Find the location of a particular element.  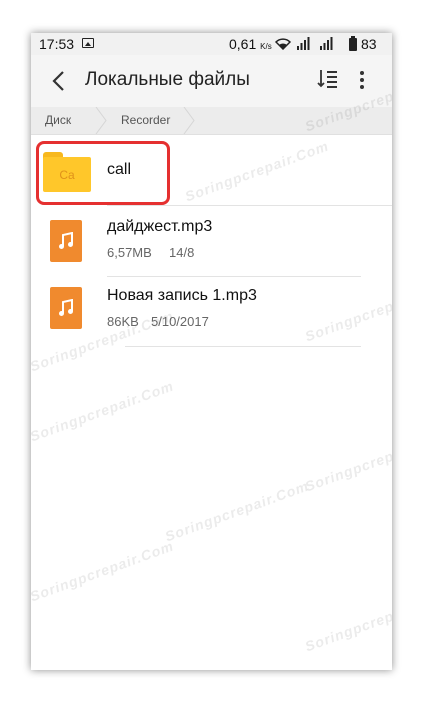

status-bar: 17:53 0,61 K/s 83 is located at coordinates (211, 44).